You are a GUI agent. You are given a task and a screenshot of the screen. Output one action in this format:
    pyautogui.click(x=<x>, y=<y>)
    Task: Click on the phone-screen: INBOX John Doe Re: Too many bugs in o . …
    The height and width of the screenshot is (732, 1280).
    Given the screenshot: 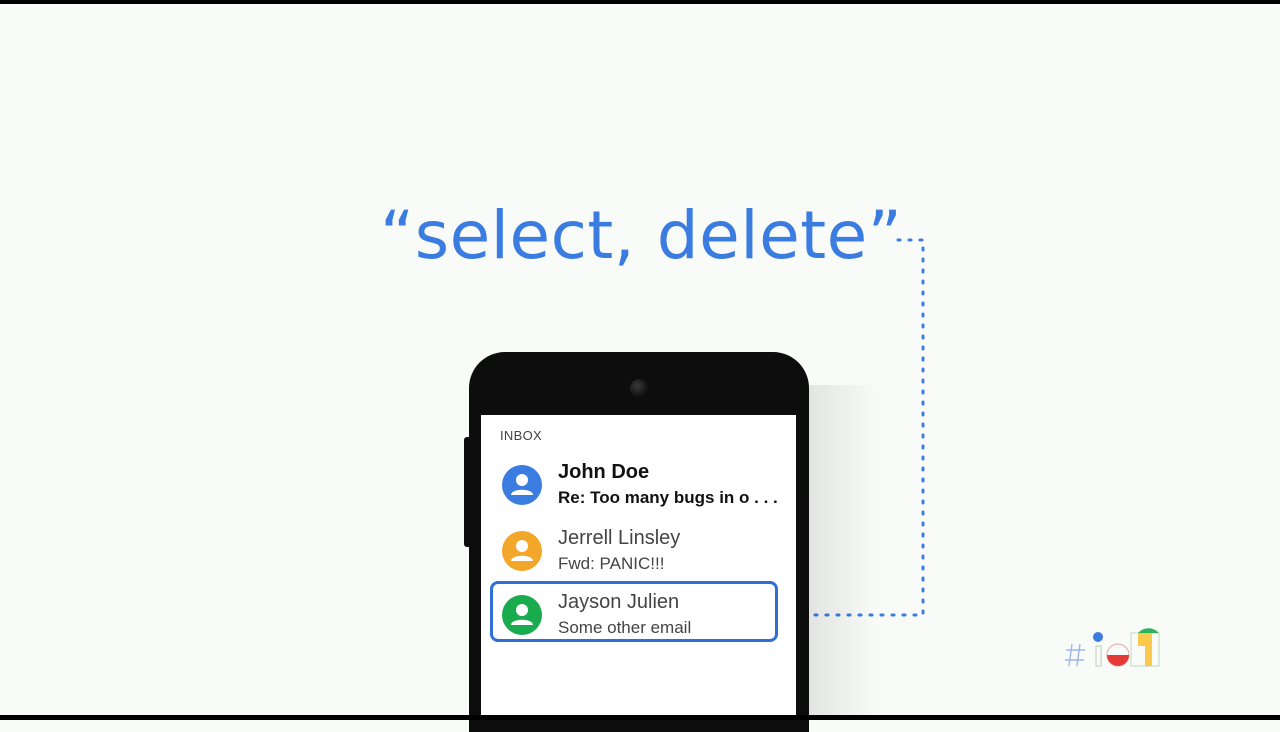 What is the action you would take?
    pyautogui.click(x=638, y=567)
    